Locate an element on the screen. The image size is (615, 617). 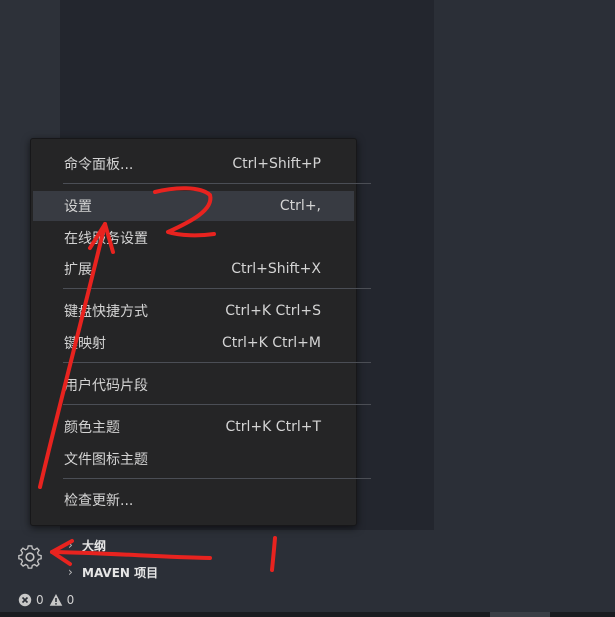
menu-item-label: 设置 is located at coordinates (78, 207).